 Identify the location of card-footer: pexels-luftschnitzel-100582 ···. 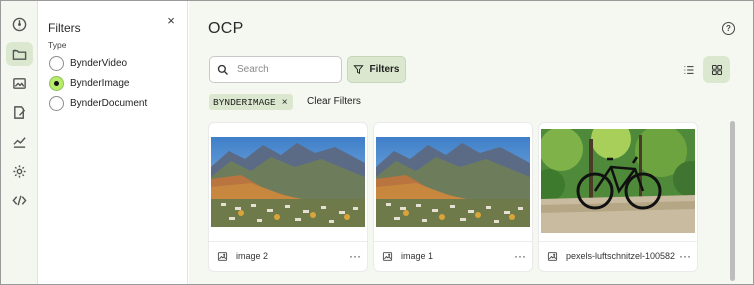
(619, 256).